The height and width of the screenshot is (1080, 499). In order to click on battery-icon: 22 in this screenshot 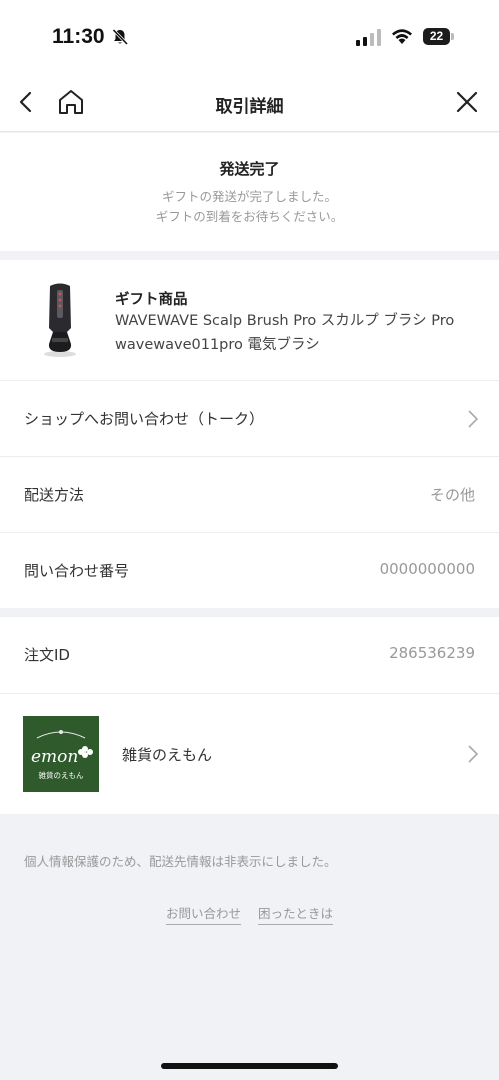, I will do `click(436, 36)`.